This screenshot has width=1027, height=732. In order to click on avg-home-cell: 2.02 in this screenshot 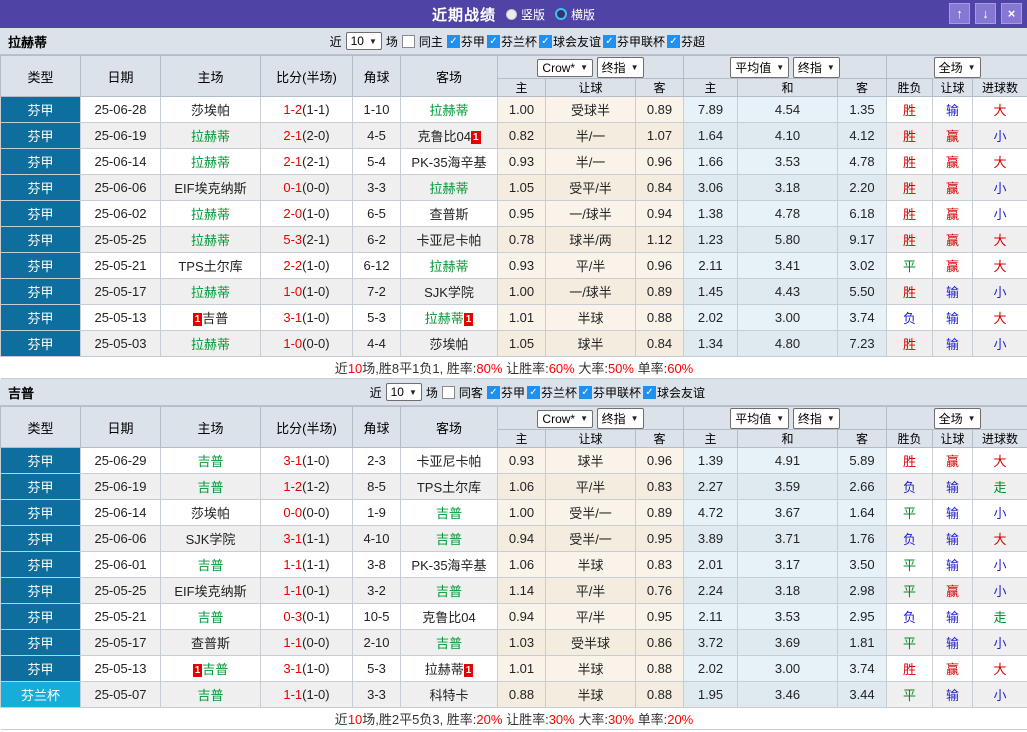, I will do `click(710, 668)`.